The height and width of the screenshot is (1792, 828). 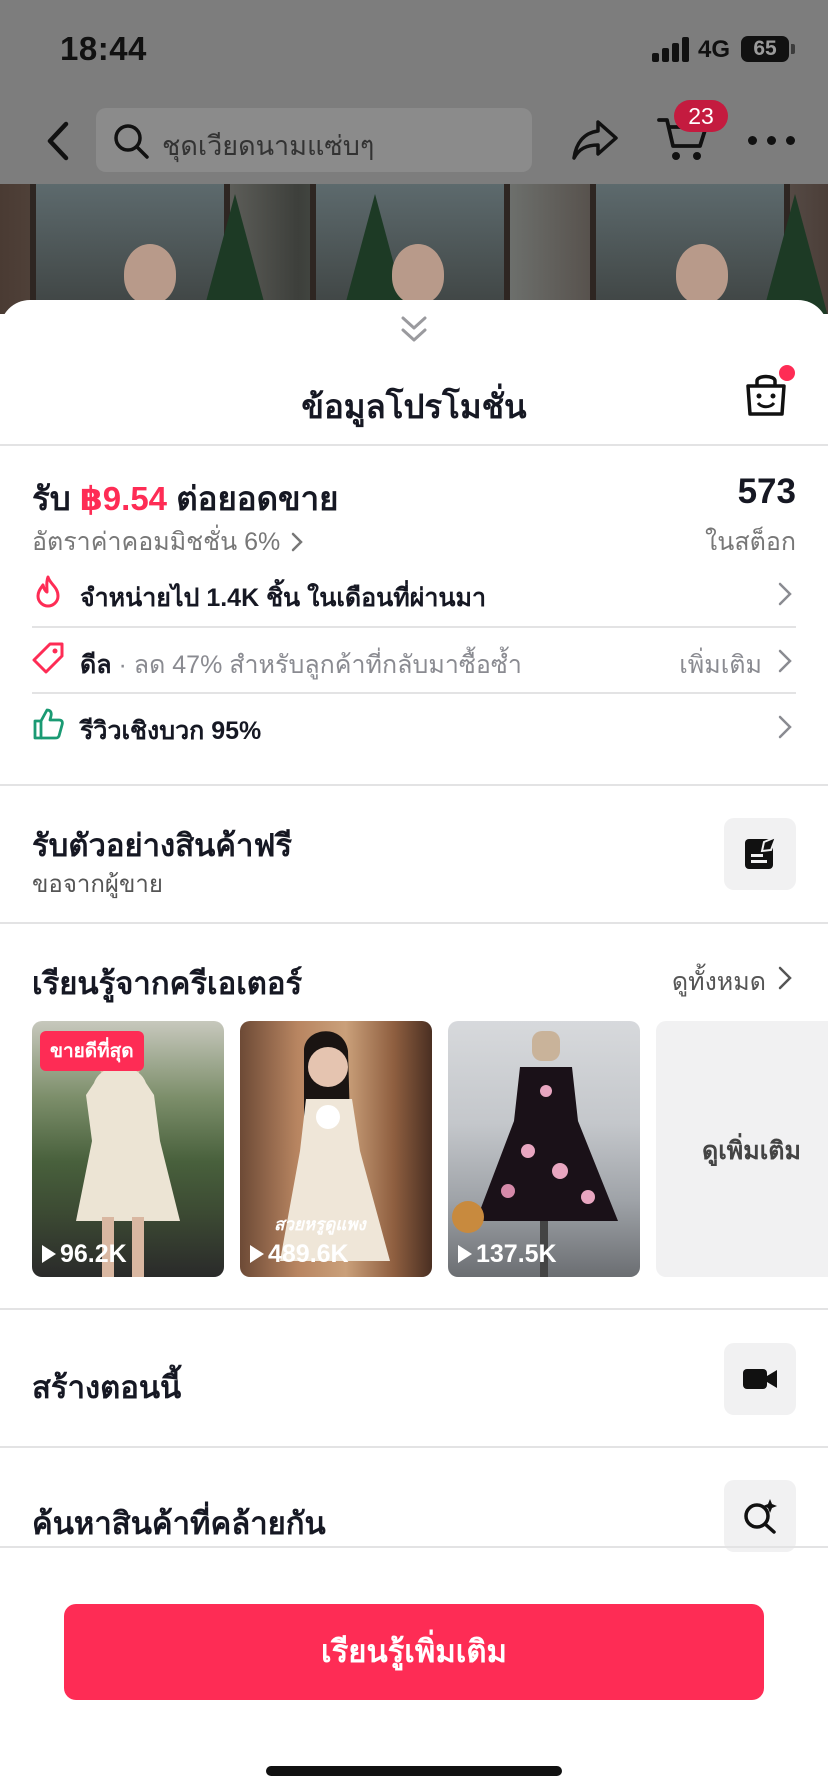 What do you see at coordinates (414, 50) in the screenshot?
I see `status-bar: 18:44 4G 65` at bounding box center [414, 50].